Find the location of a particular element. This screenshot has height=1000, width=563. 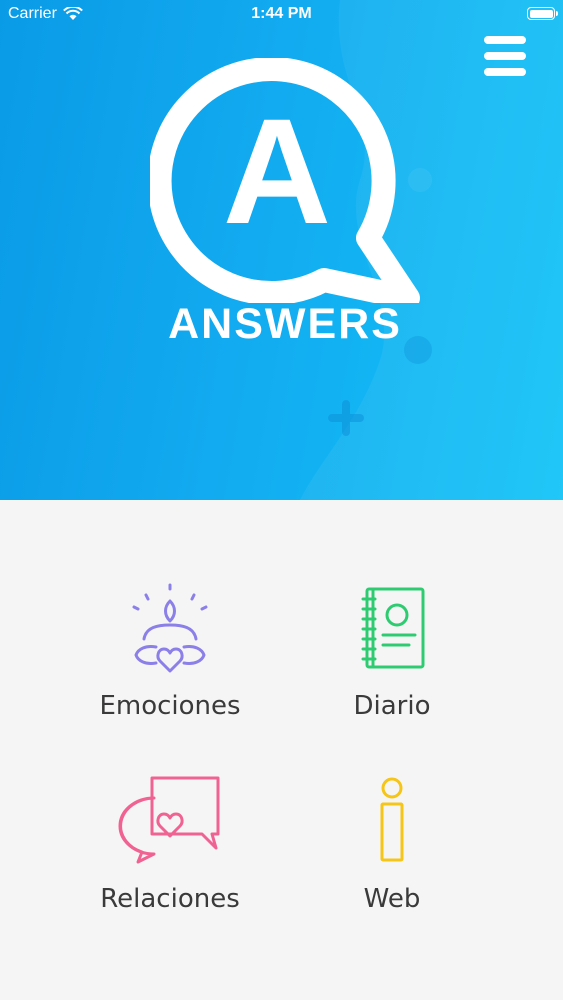

menu-item-emociones: Emociones is located at coordinates (170, 652).